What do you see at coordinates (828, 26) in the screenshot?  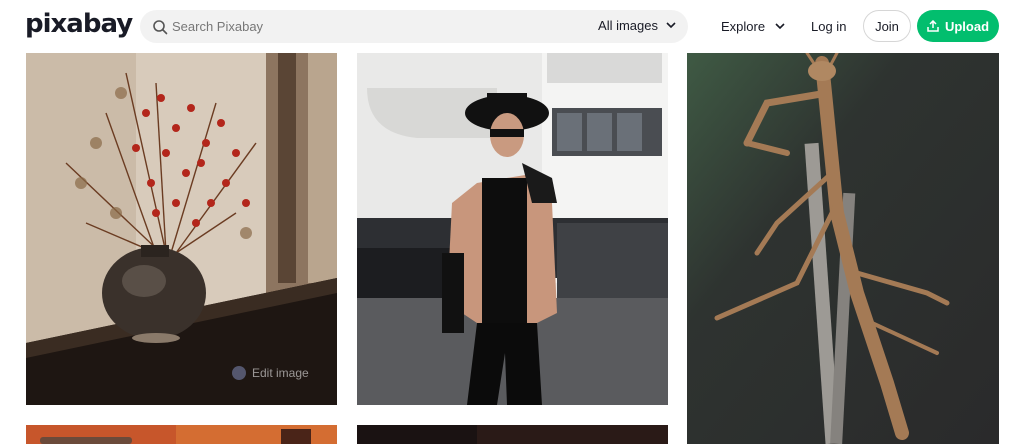 I see `login-link: Log in` at bounding box center [828, 26].